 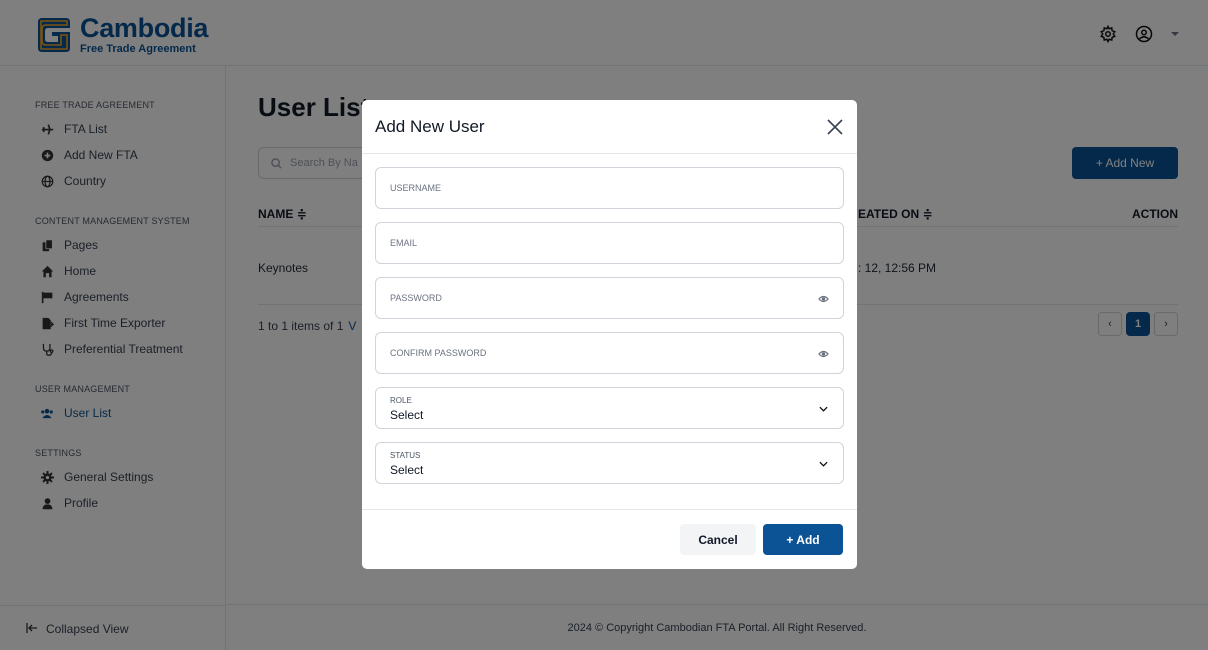 What do you see at coordinates (609, 463) in the screenshot?
I see `status-select: STATUS Select` at bounding box center [609, 463].